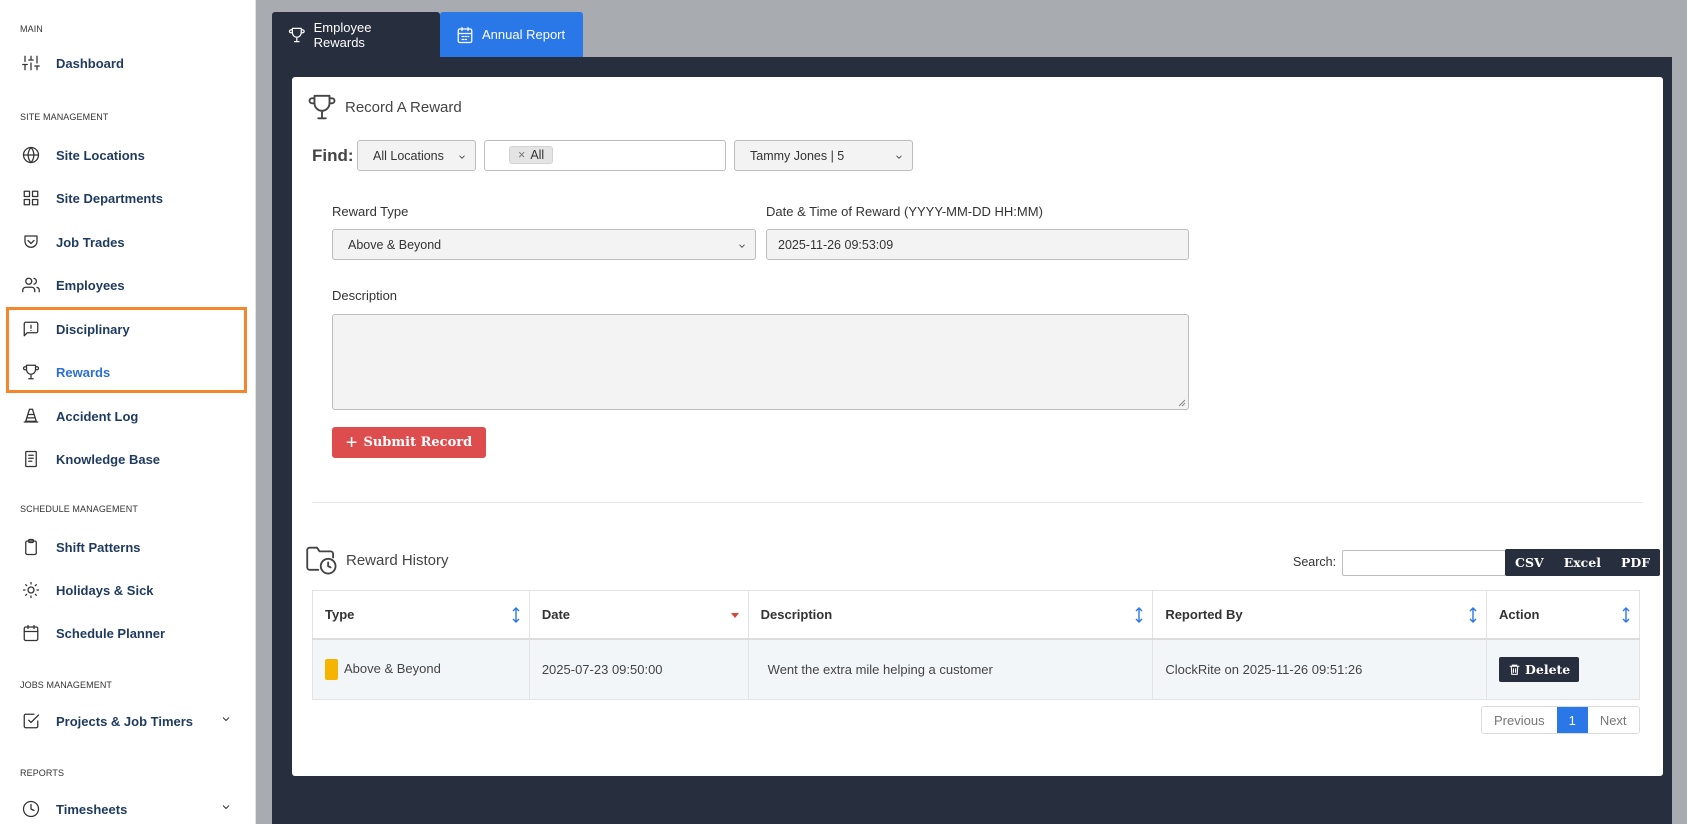 The height and width of the screenshot is (824, 1687). I want to click on excel-button: Excel, so click(1582, 562).